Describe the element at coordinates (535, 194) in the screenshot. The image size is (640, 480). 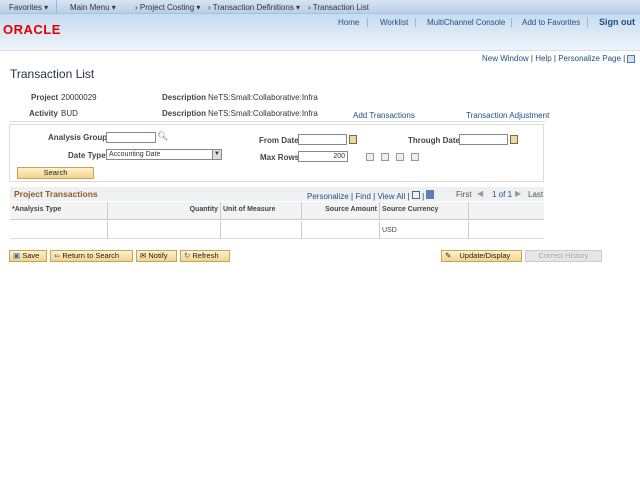
I see `last-label: Last` at that location.